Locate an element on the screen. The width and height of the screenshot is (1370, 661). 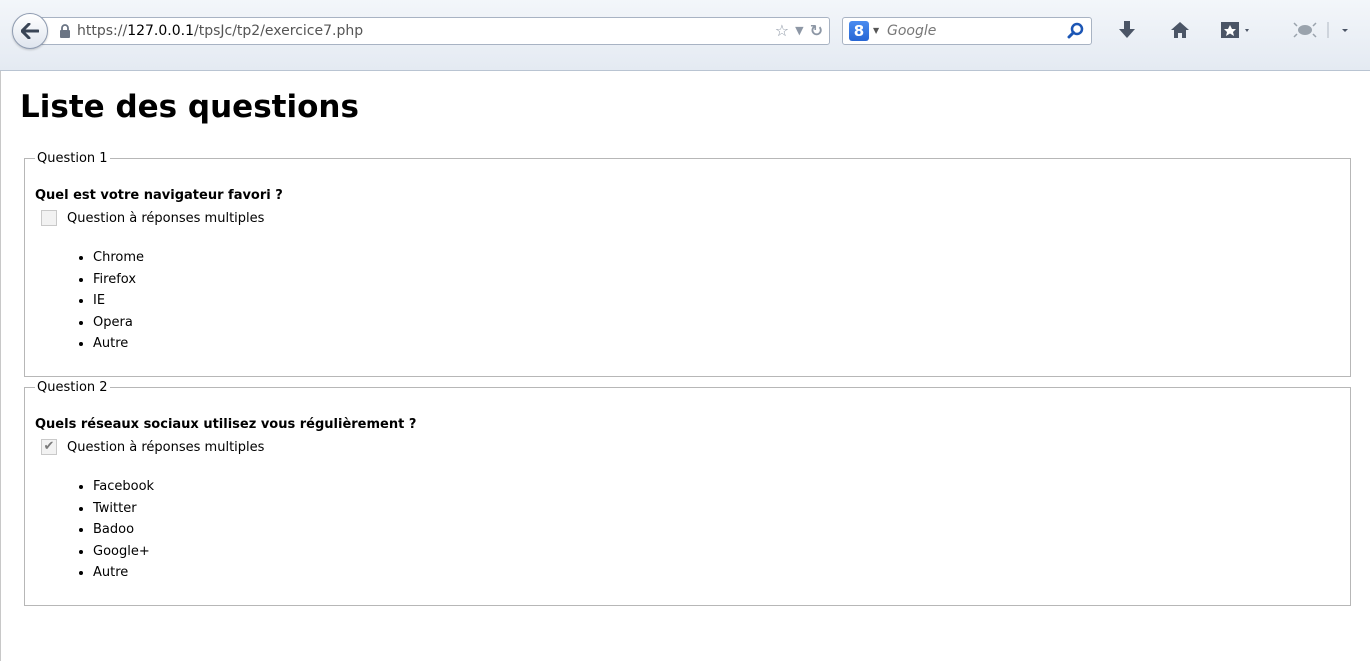
answer-list: Facebook Twitter Badoo Google+ Autre is located at coordinates (110, 530).